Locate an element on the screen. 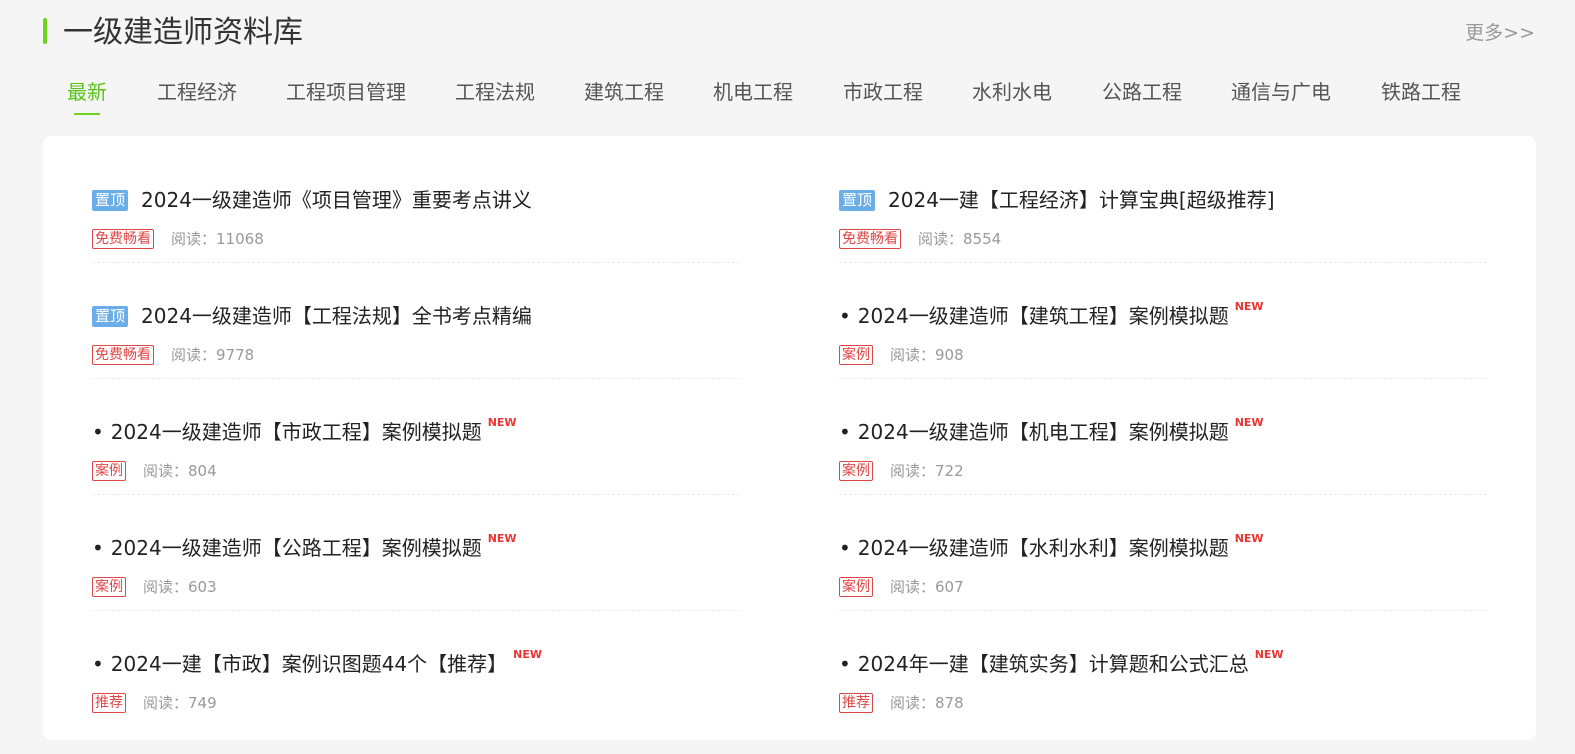  list-item: 置顶 2024一级建造师【工程法规】全书考点精编 免费畅看 阅读： 9778 is located at coordinates (416, 321).